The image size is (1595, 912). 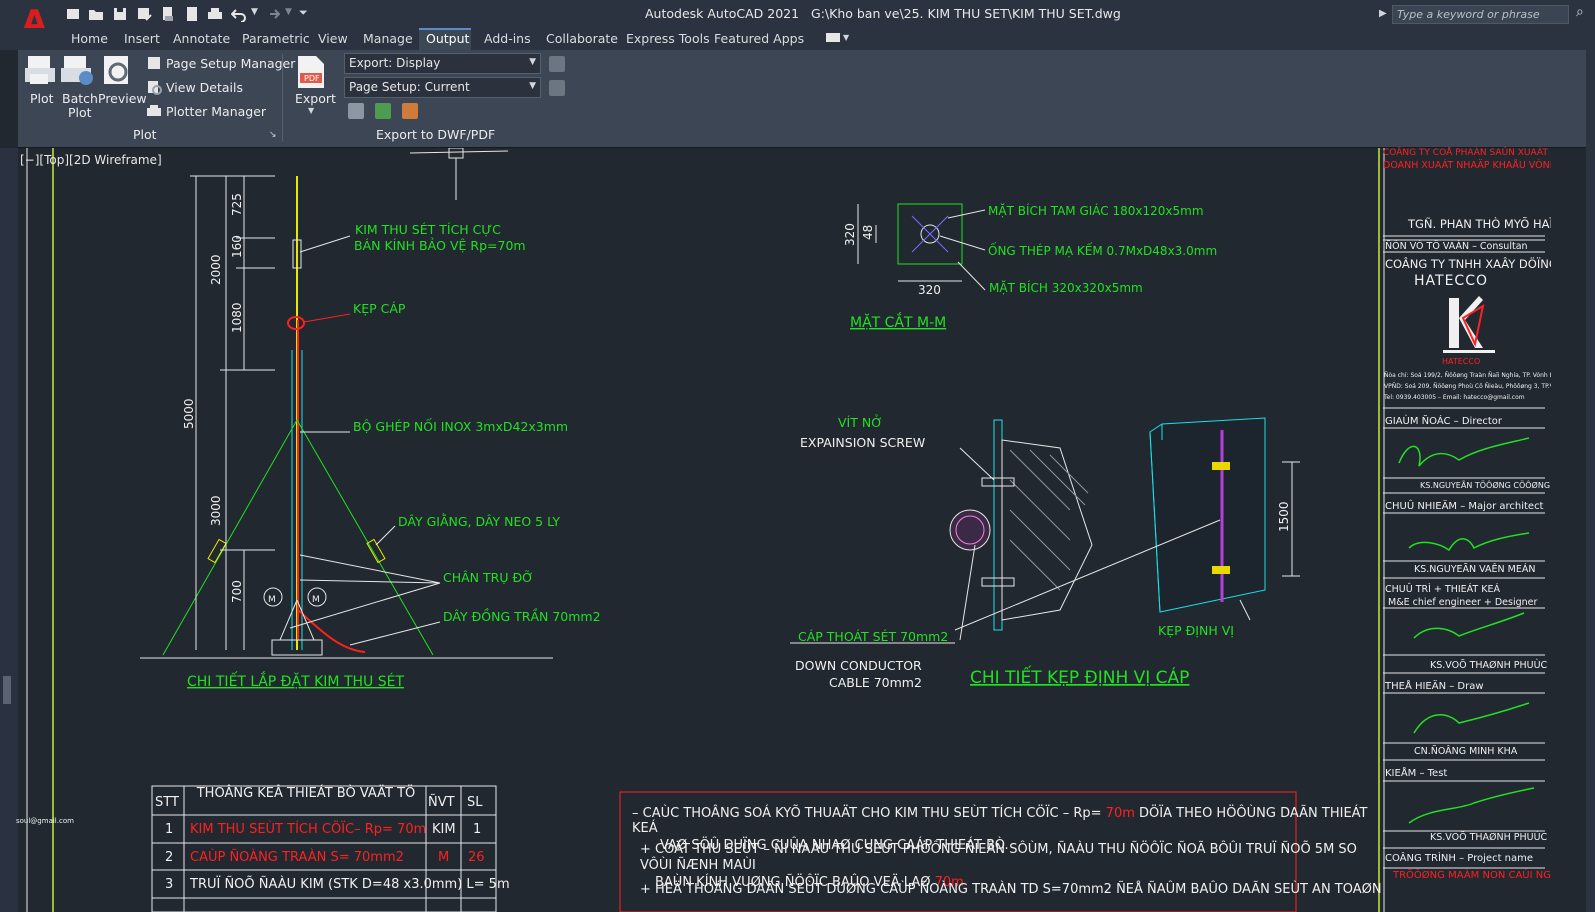 I want to click on tb-me-name: KS.VOÕ THAØNH PHUÙC, so click(x=1489, y=665).